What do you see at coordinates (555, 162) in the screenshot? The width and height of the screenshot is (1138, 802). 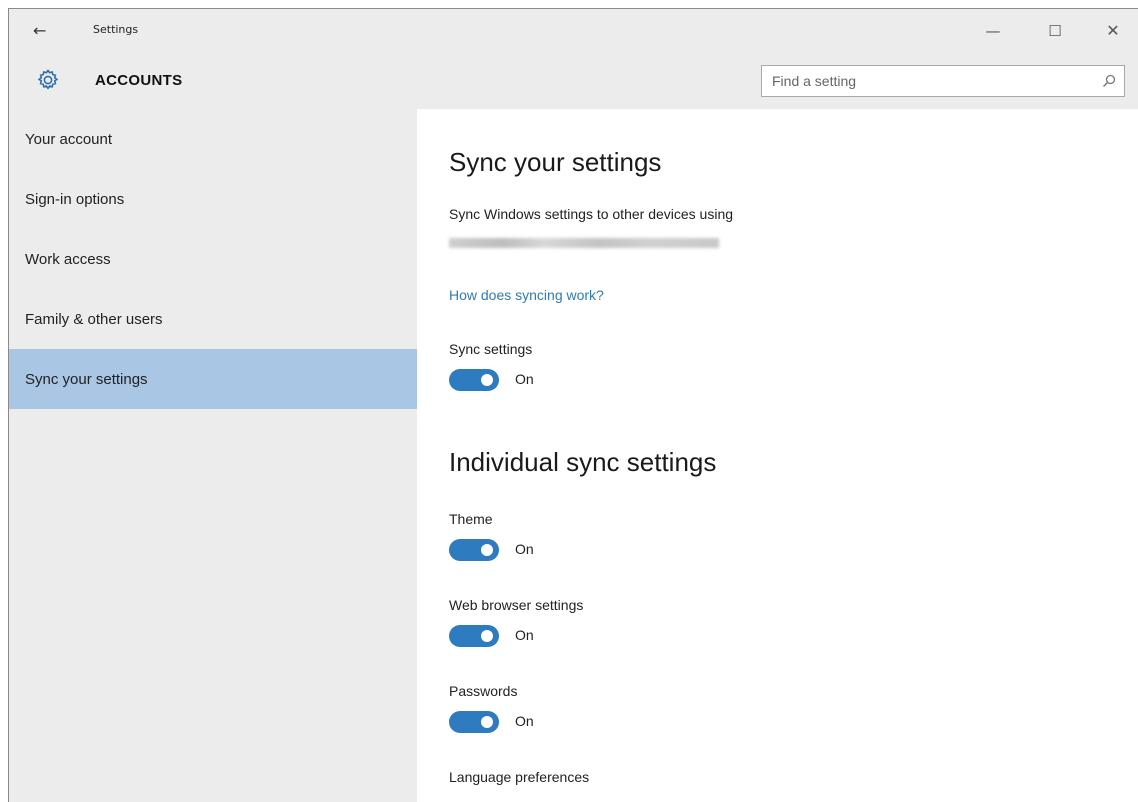 I see `page-title: Sync your settings` at bounding box center [555, 162].